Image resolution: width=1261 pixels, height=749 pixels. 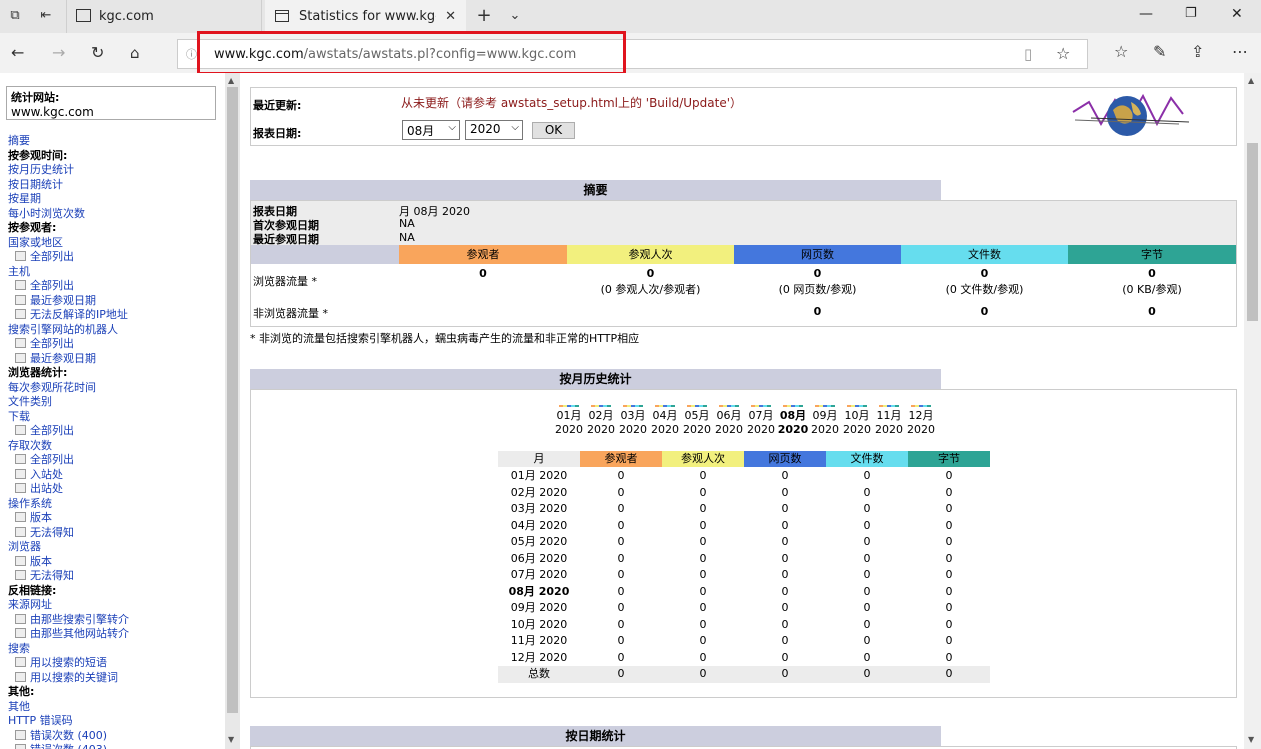 What do you see at coordinates (325, 254) in the screenshot?
I see `header-blank` at bounding box center [325, 254].